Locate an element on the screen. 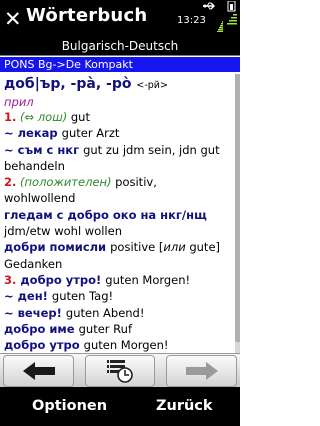 The width and height of the screenshot is (320, 426). translation-text: positiv, is located at coordinates (136, 182).